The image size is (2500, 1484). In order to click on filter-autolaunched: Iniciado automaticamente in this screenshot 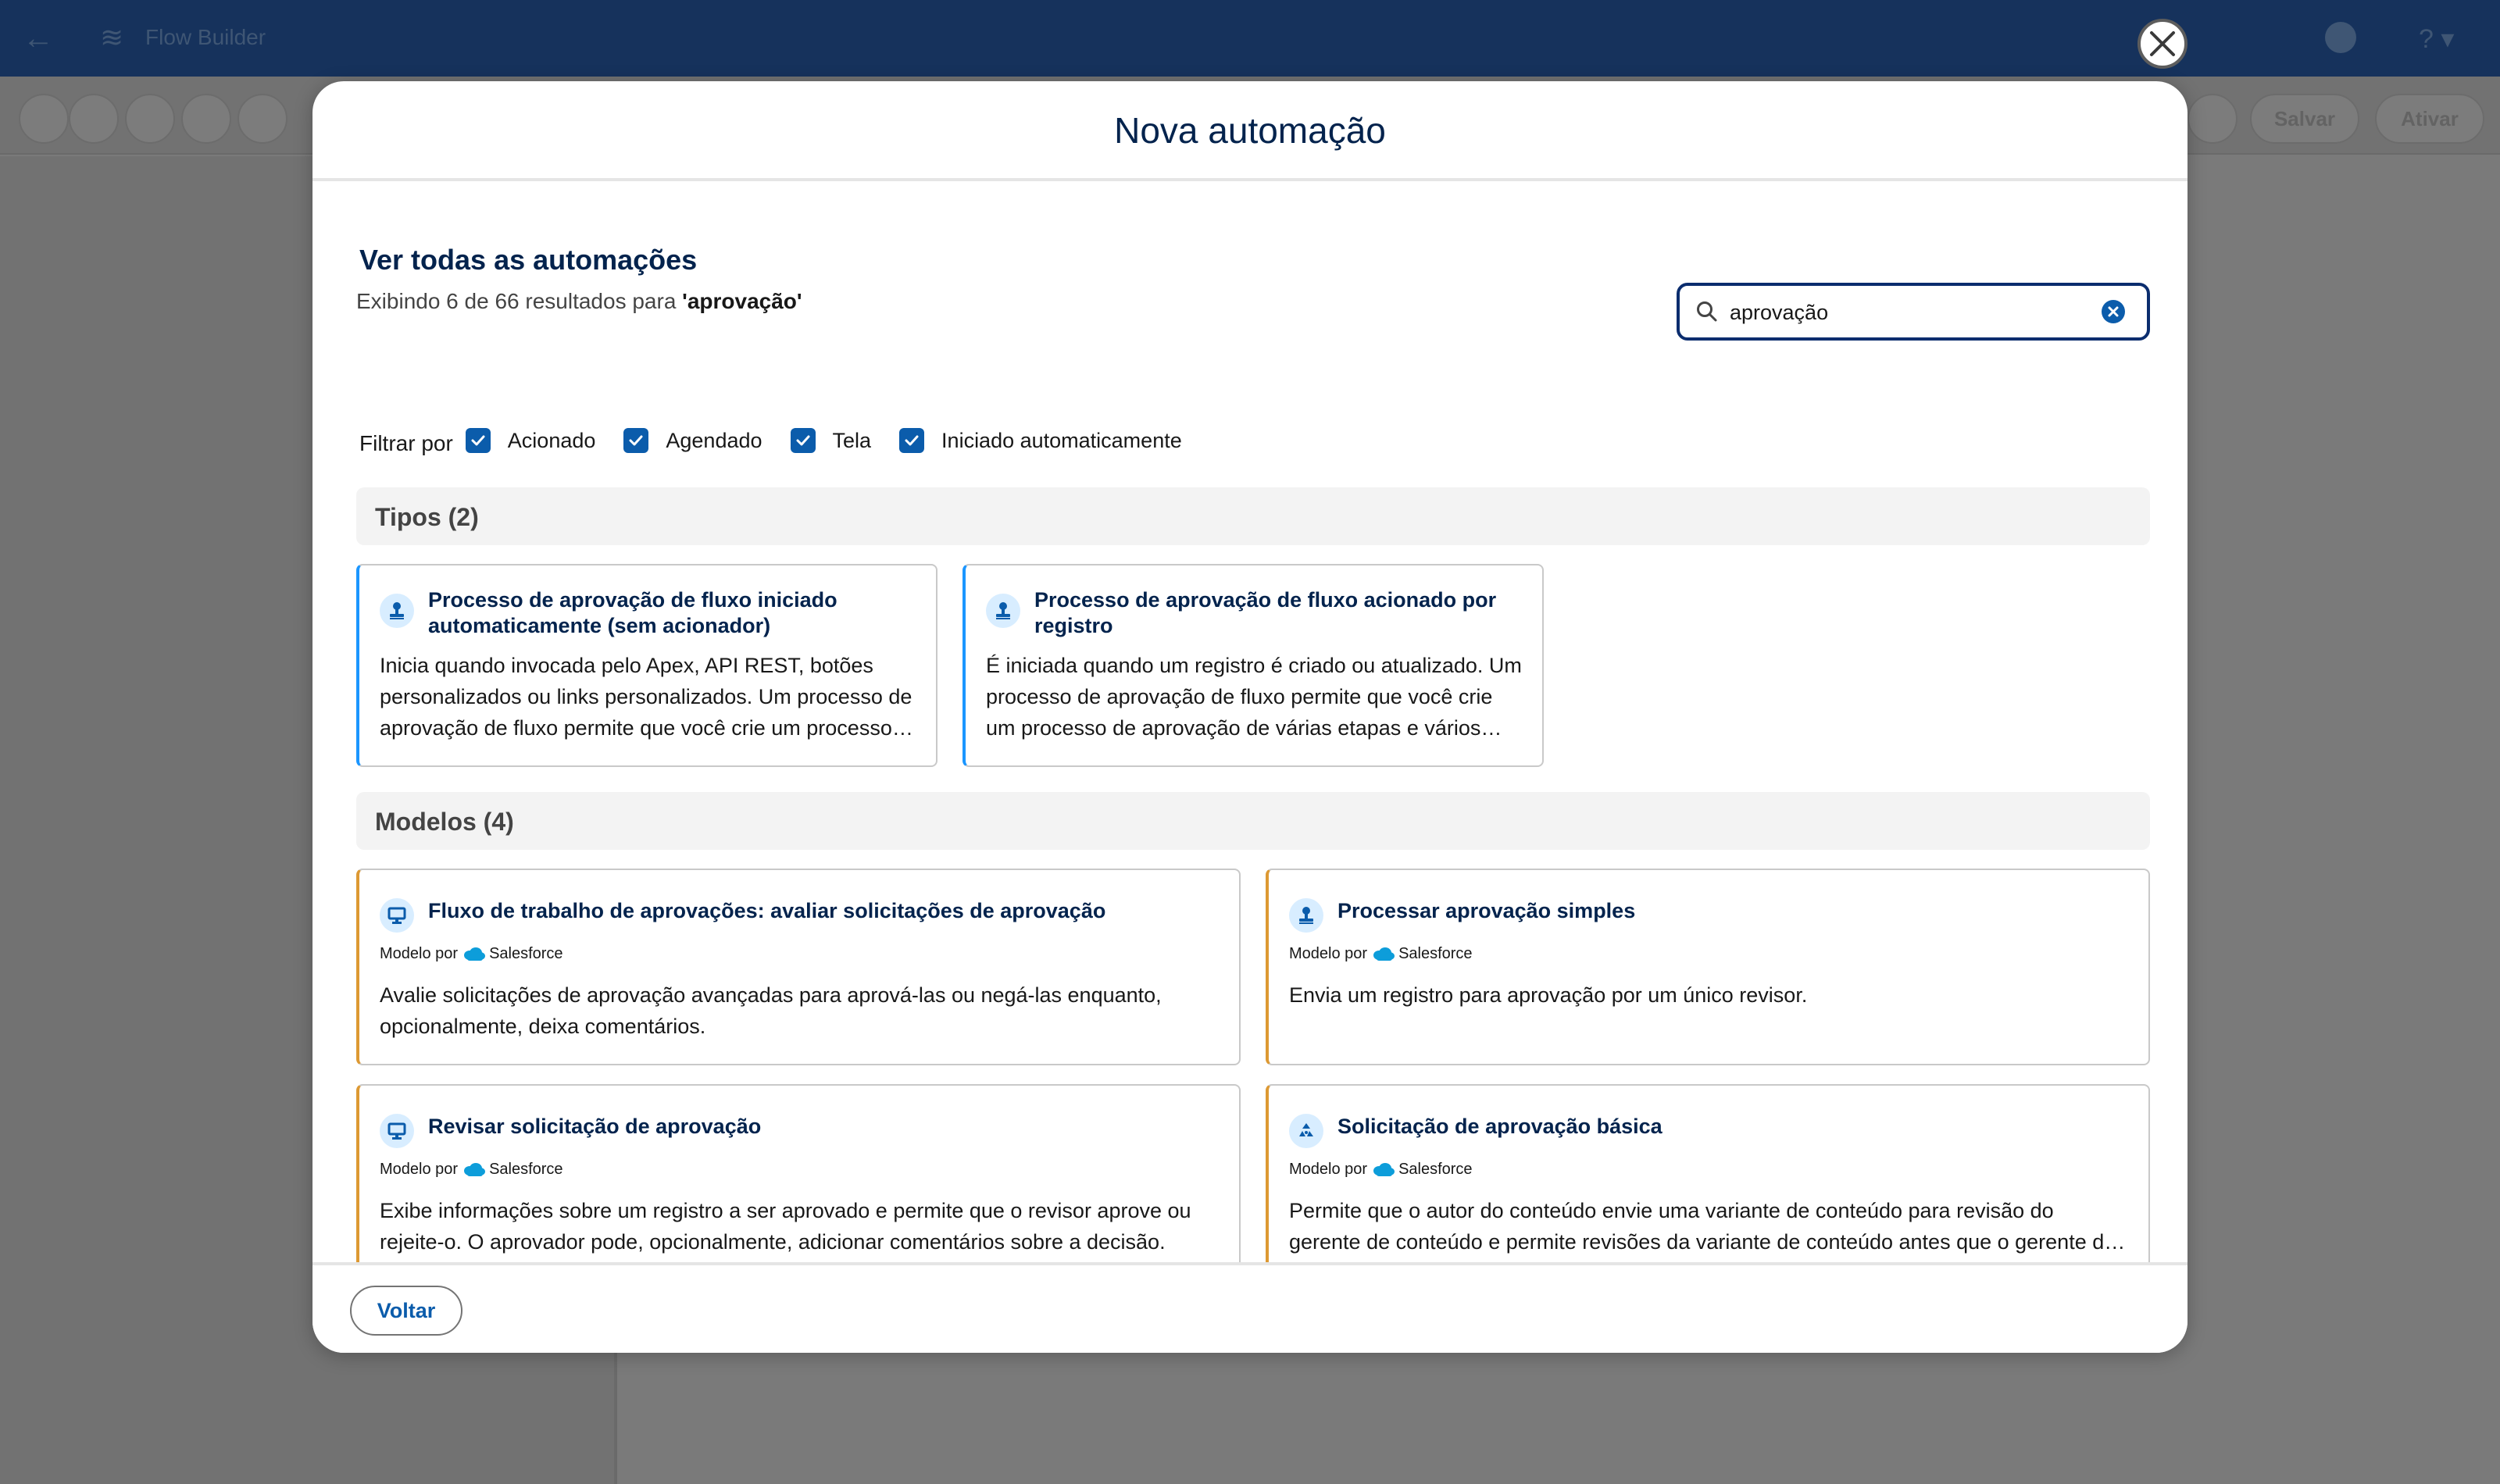, I will do `click(1040, 440)`.